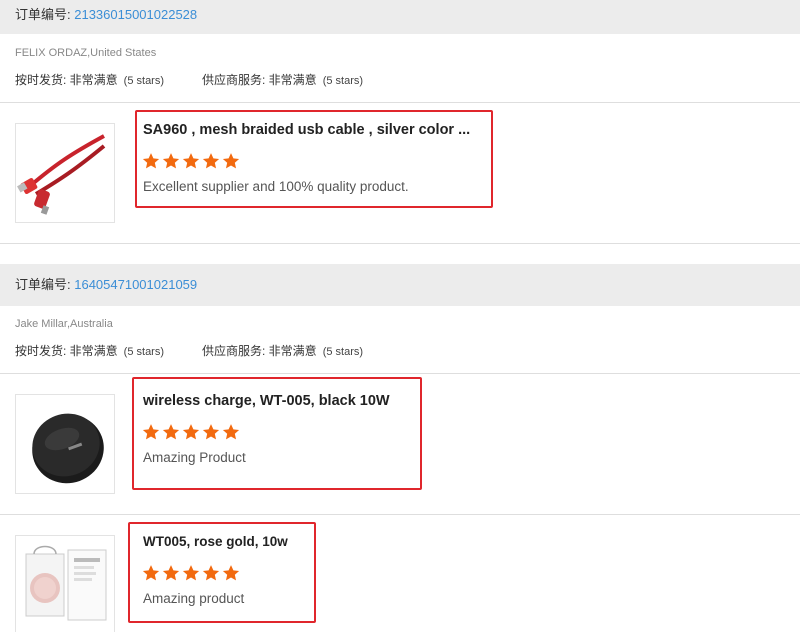  I want to click on wireless-charger-image, so click(68, 448).